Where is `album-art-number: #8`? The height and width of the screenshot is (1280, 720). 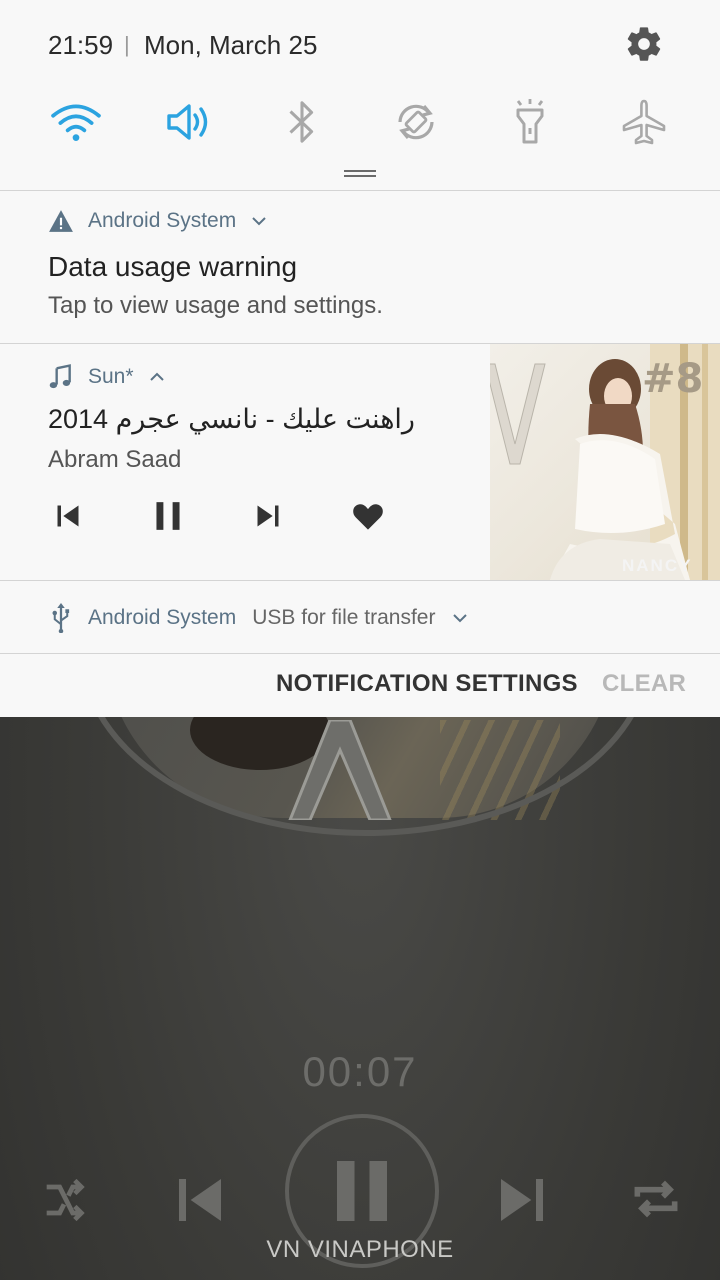
album-art-number: #8 is located at coordinates (673, 379).